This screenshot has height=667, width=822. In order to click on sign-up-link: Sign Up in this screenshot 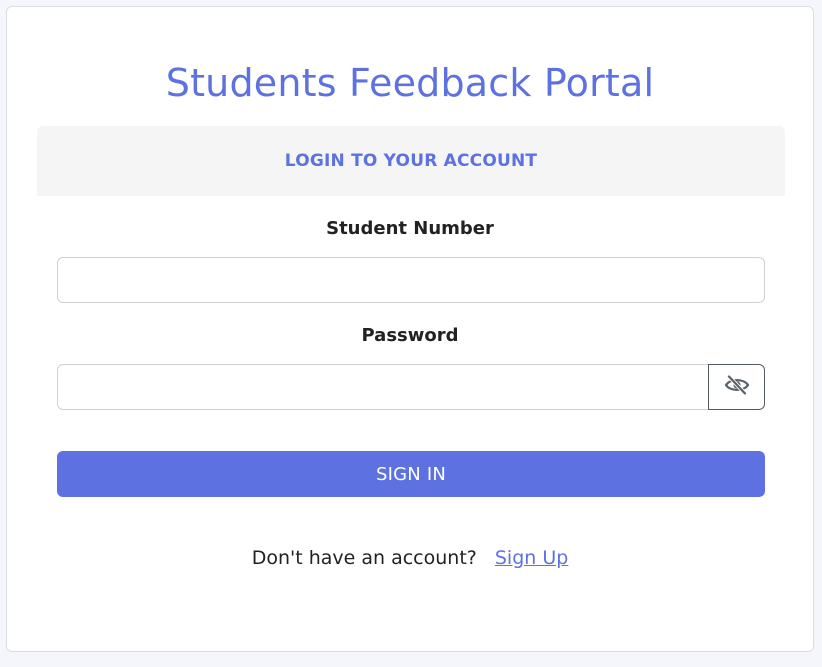, I will do `click(531, 558)`.